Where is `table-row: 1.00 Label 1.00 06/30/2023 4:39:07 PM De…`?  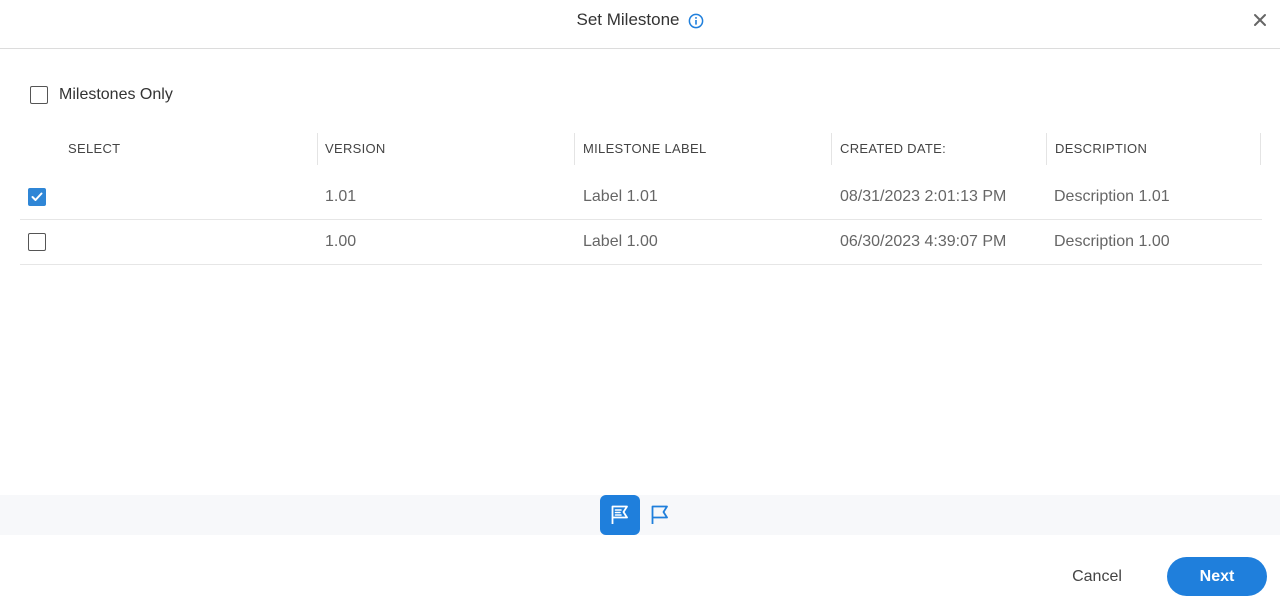
table-row: 1.00 Label 1.00 06/30/2023 4:39:07 PM De… is located at coordinates (641, 242).